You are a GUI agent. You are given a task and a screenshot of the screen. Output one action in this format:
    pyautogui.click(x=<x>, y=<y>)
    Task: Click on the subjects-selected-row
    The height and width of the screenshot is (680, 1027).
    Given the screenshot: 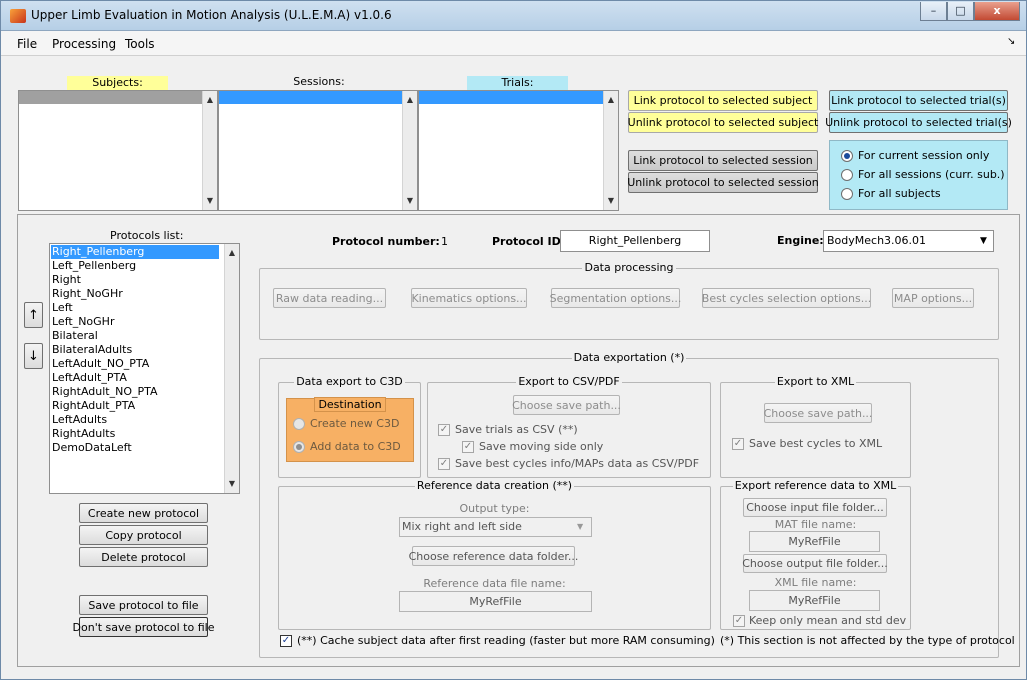 What is the action you would take?
    pyautogui.click(x=110, y=97)
    